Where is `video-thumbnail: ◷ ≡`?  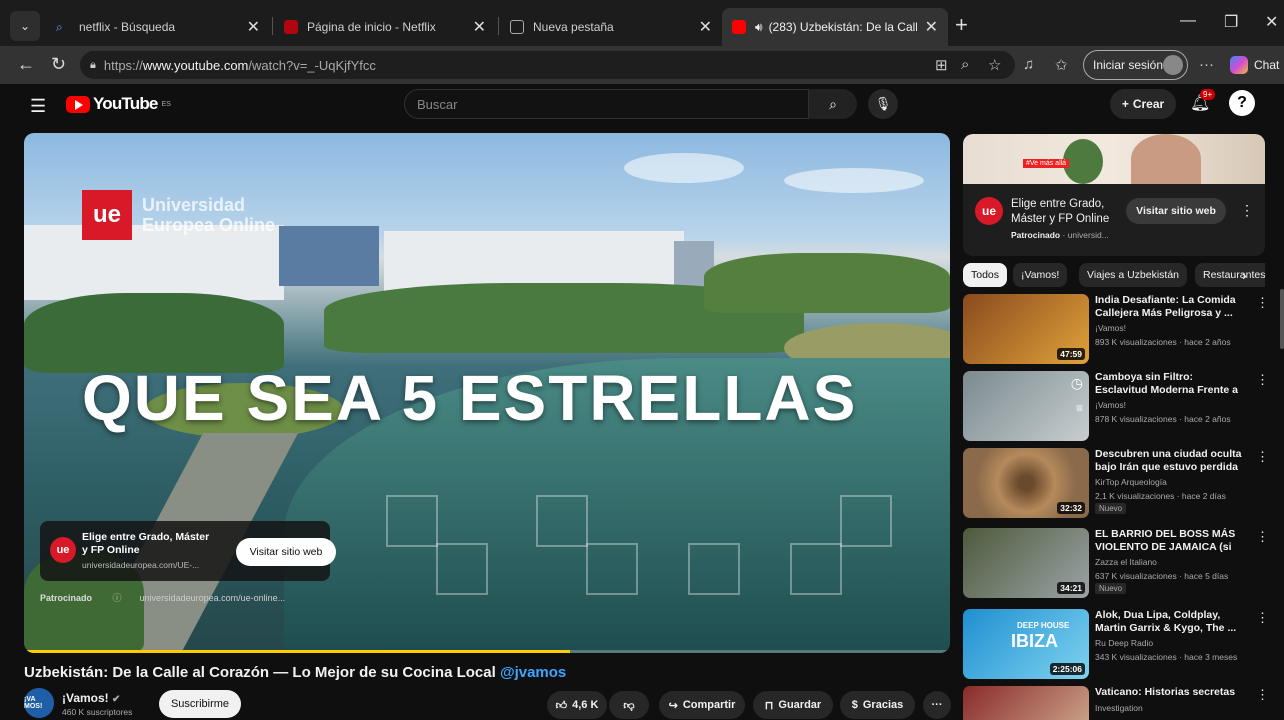 video-thumbnail: ◷ ≡ is located at coordinates (1026, 406).